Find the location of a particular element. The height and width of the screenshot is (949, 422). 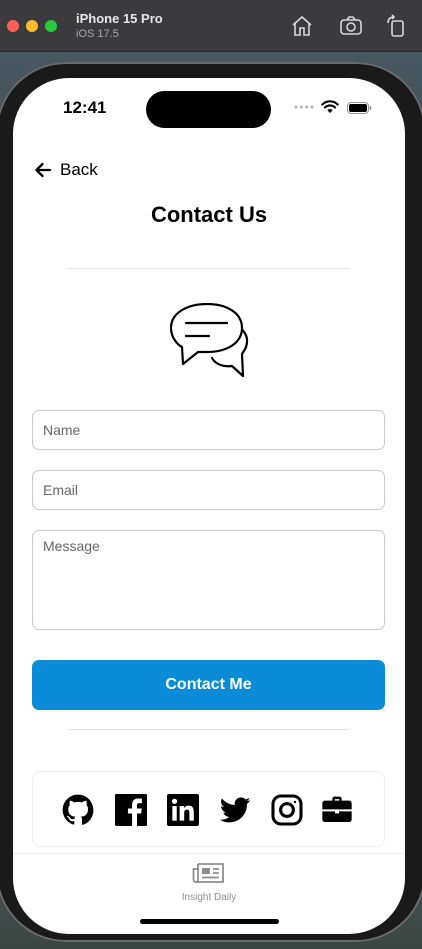

newspaper-icon is located at coordinates (208, 873).